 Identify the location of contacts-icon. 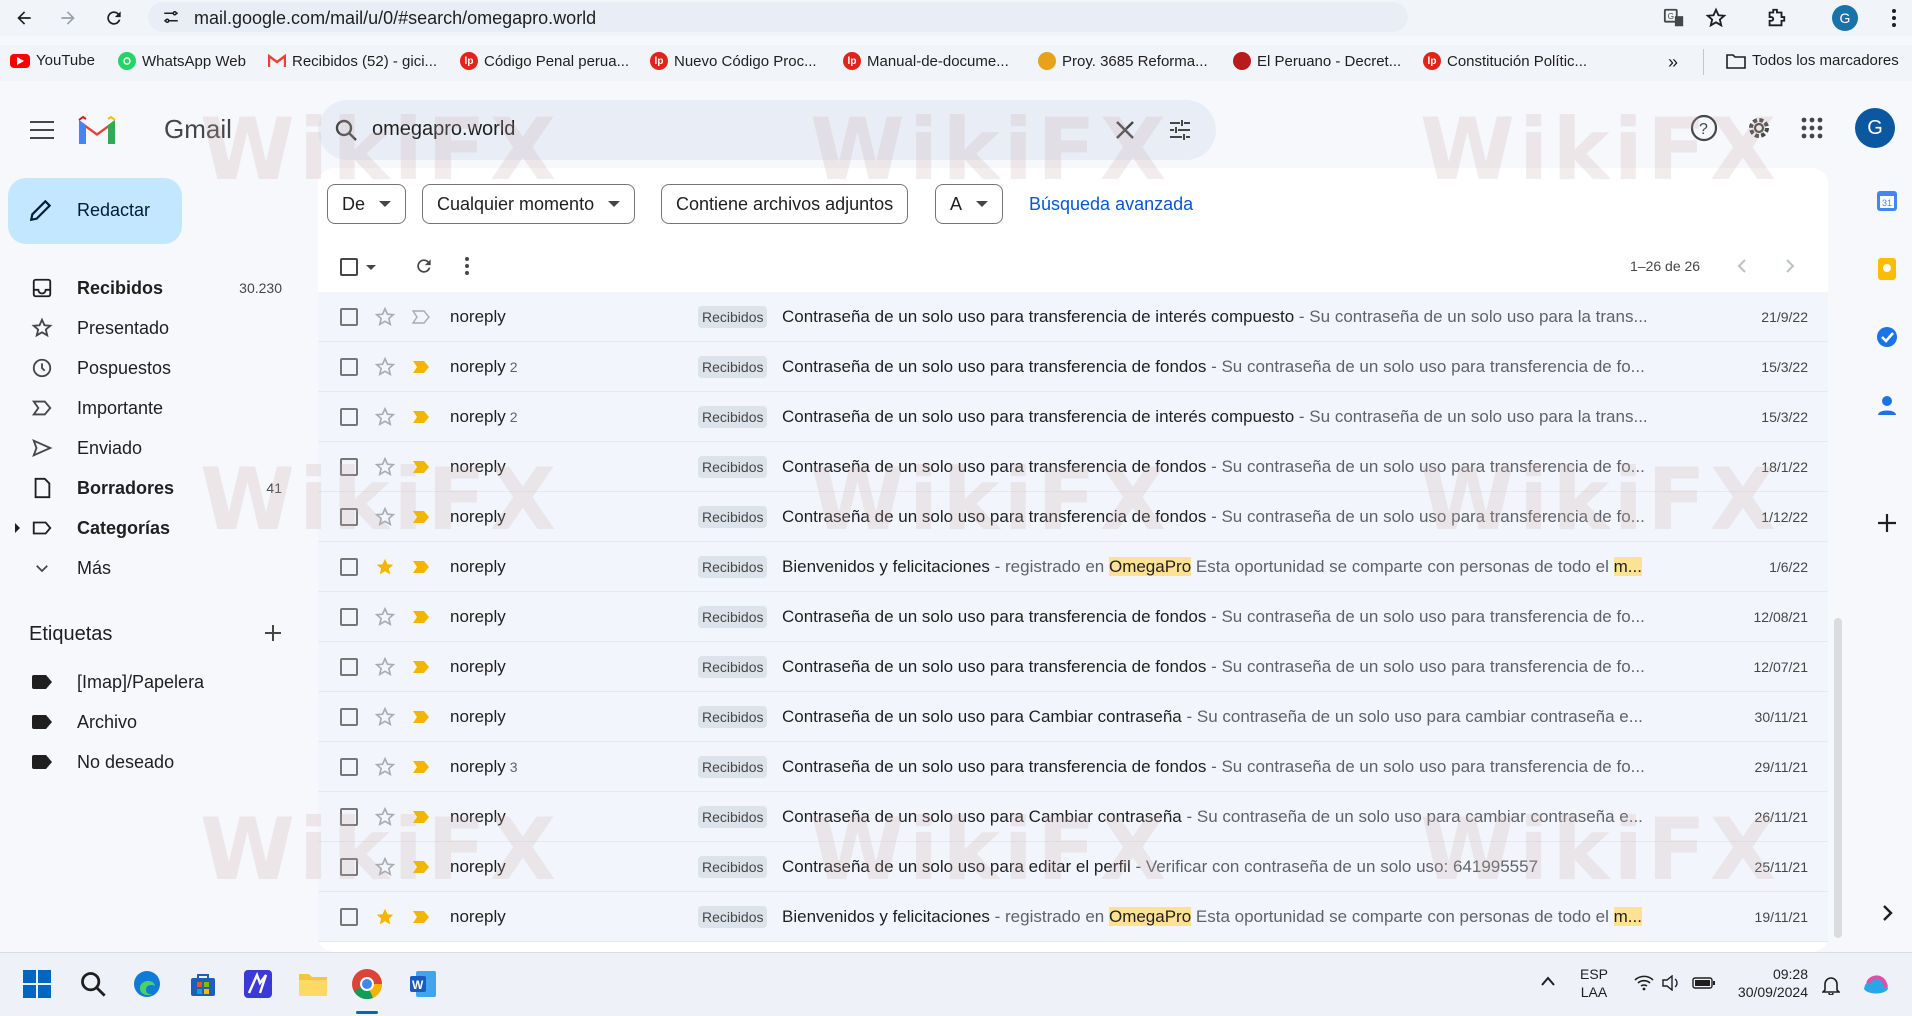
(1887, 405).